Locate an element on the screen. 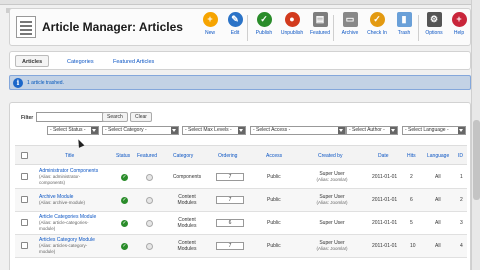  checkin-label: Check In is located at coordinates (377, 33).